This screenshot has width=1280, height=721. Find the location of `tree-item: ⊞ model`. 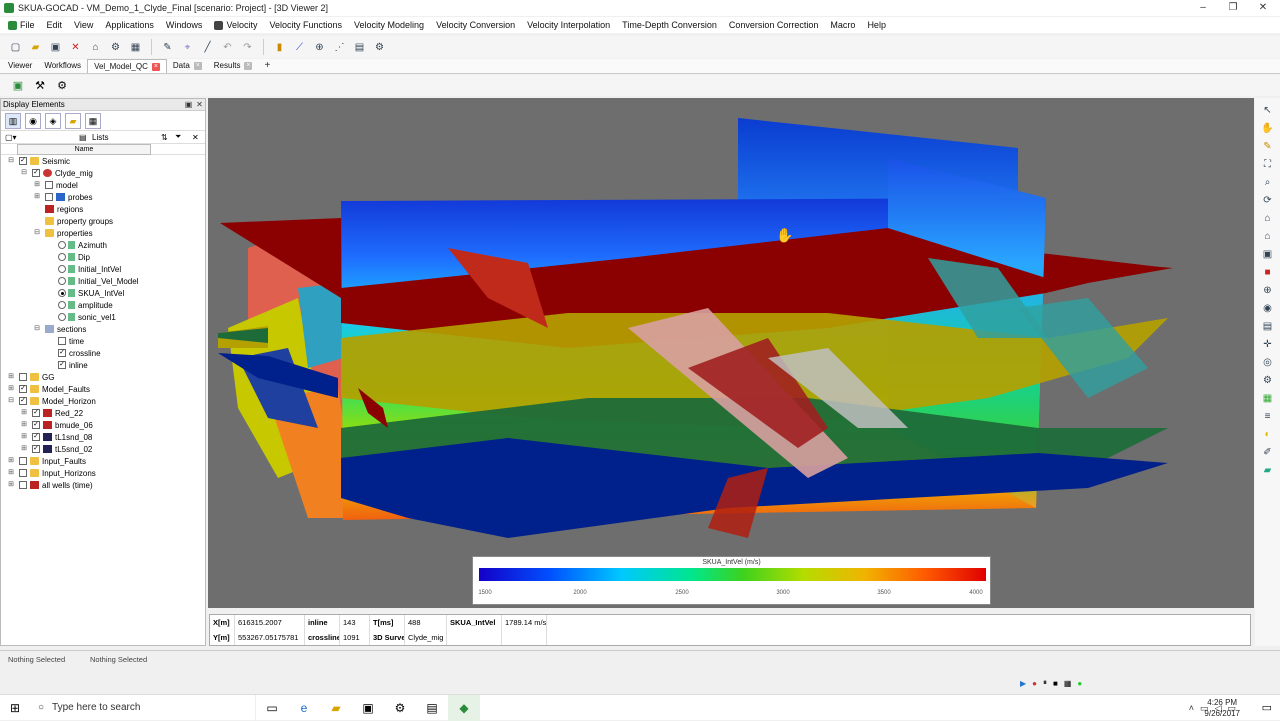

tree-item: ⊞ model is located at coordinates (55, 185).